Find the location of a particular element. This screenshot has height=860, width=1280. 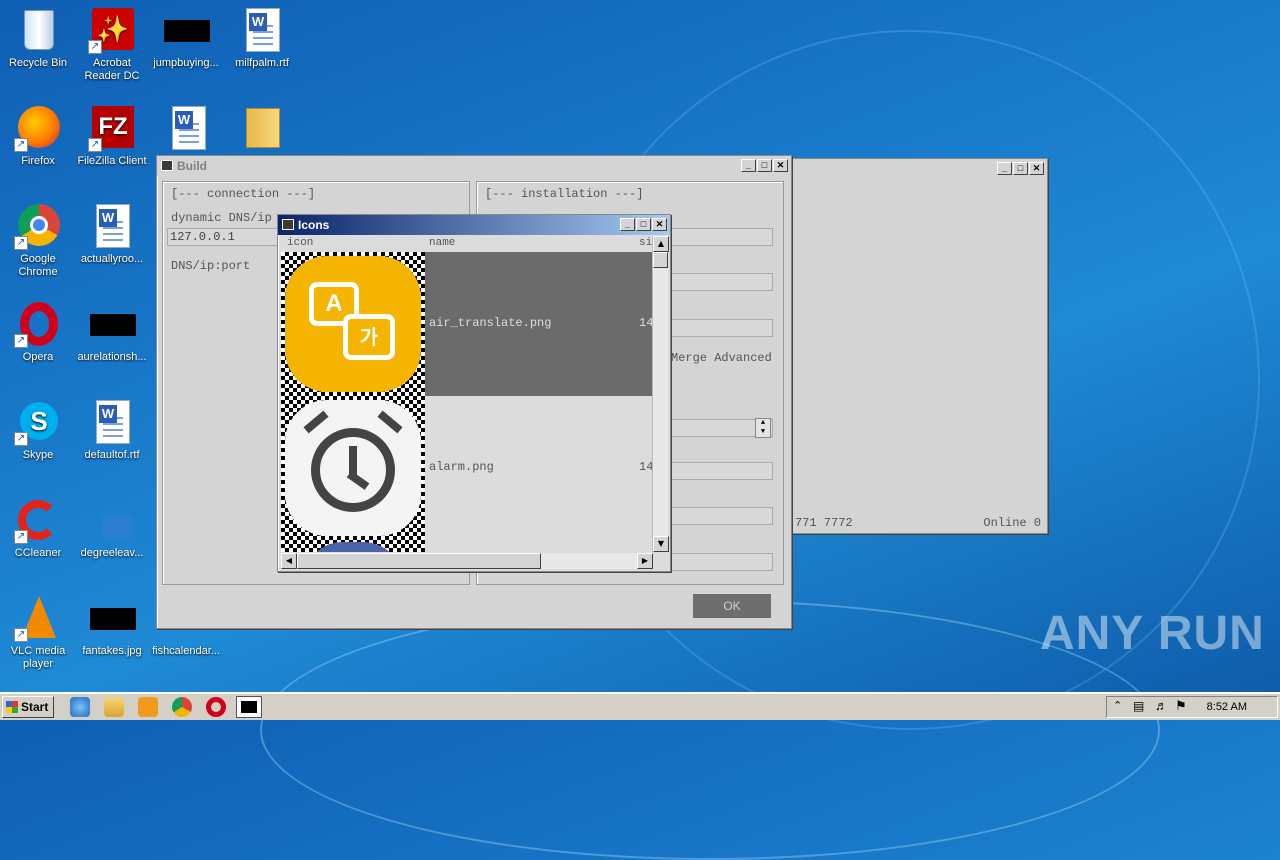

scroll-right-button: ▶ is located at coordinates (645, 561).